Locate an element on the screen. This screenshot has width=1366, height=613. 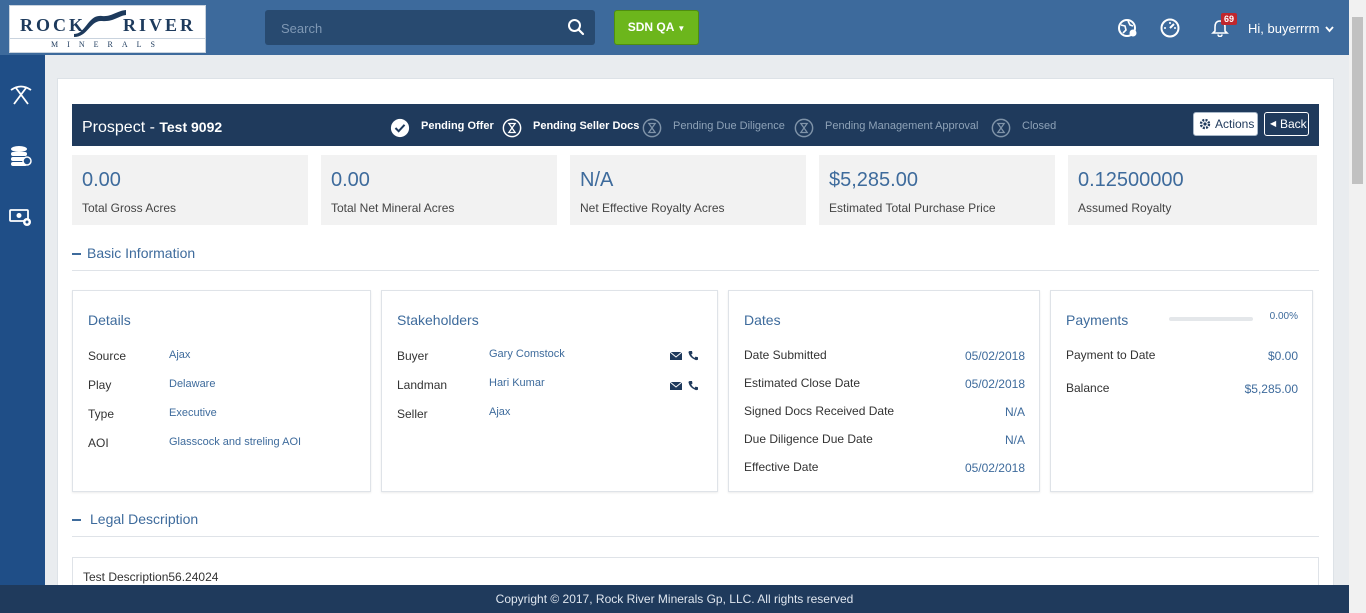
sidebar is located at coordinates (22, 334).